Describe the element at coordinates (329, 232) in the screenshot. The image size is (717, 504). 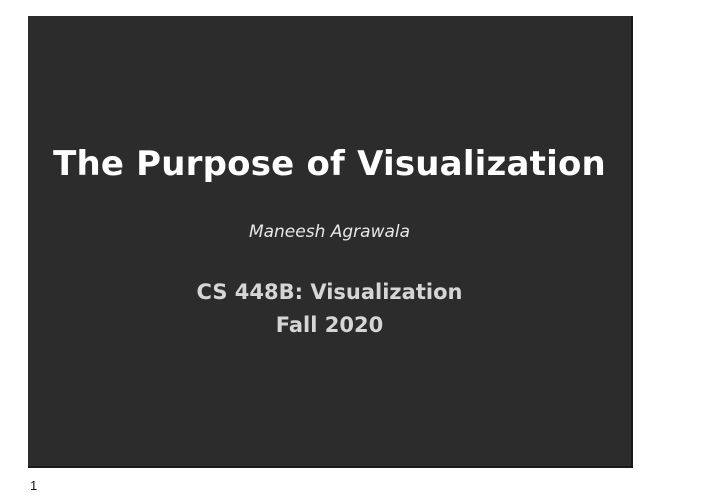
I see `slide-author: Maneesh Agrawala` at that location.